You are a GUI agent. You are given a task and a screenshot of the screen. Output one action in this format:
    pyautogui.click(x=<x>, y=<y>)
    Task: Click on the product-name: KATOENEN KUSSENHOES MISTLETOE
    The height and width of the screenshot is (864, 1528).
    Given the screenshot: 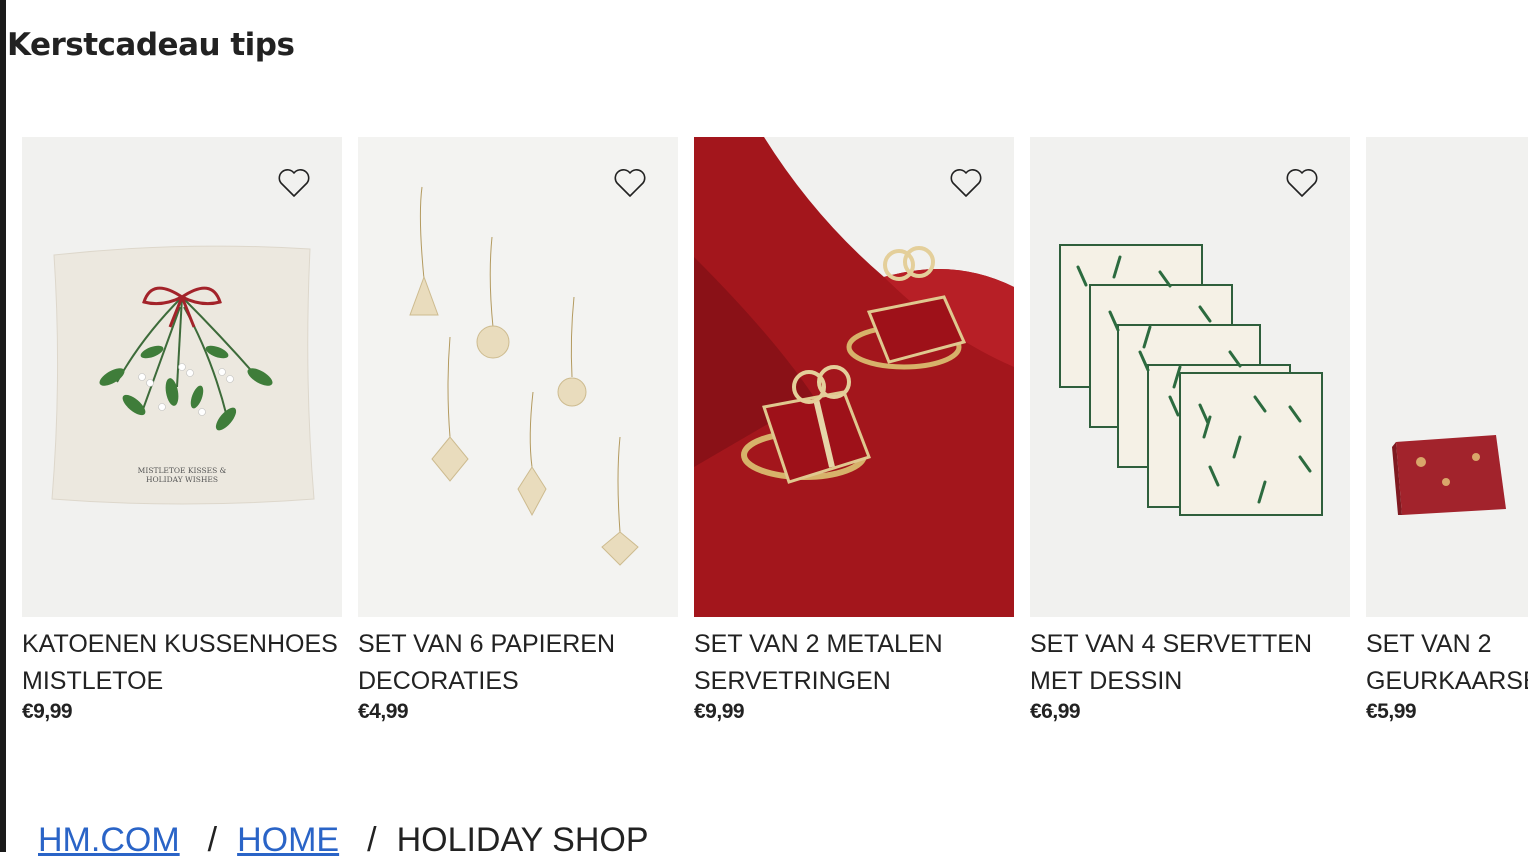 What is the action you would take?
    pyautogui.click(x=182, y=663)
    